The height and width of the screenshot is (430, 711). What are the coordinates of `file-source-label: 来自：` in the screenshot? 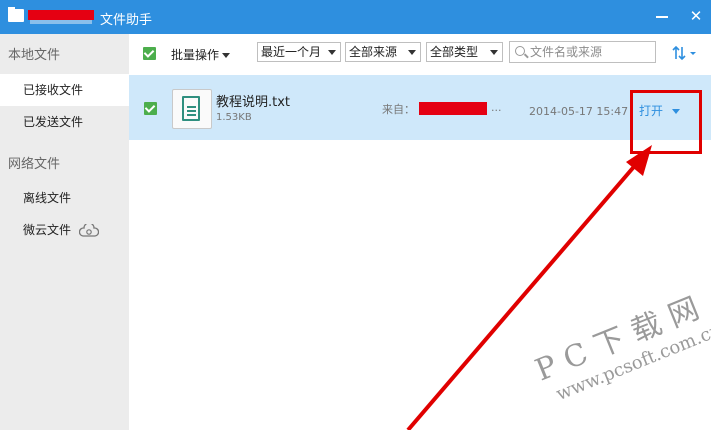 It's located at (398, 109).